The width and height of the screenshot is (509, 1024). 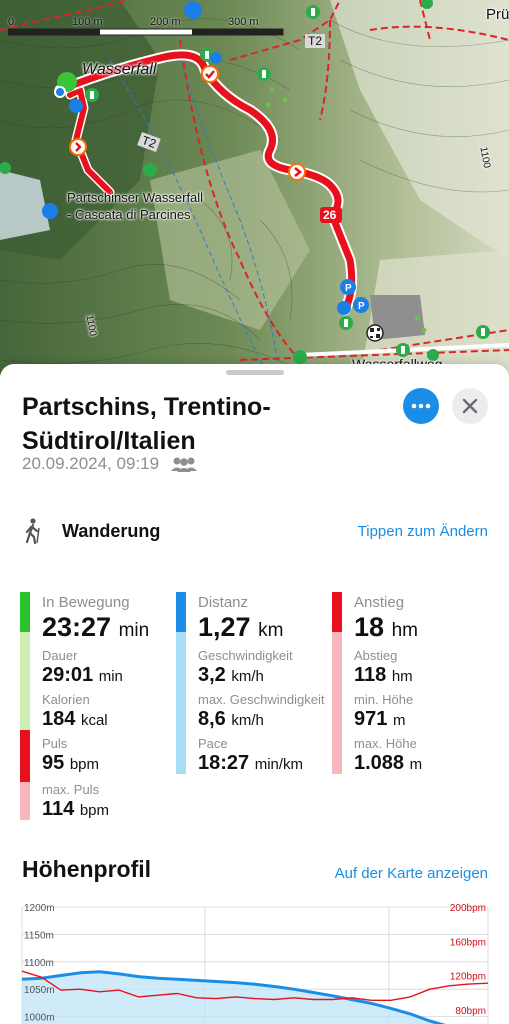 I want to click on stat-calories: Kalorien 184 kcal, so click(x=75, y=712).